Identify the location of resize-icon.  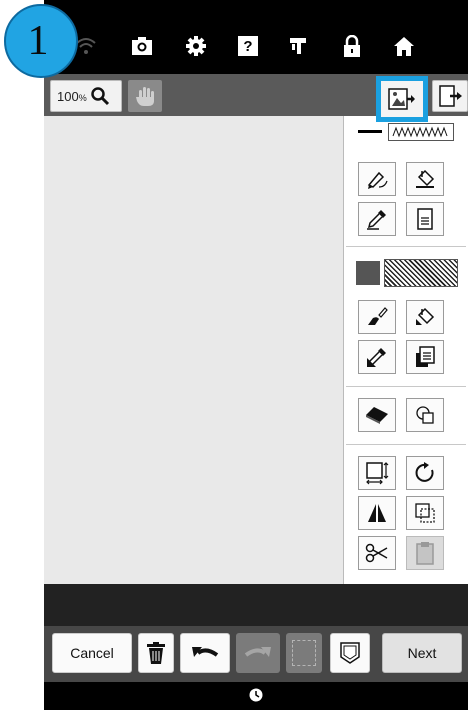
(377, 473).